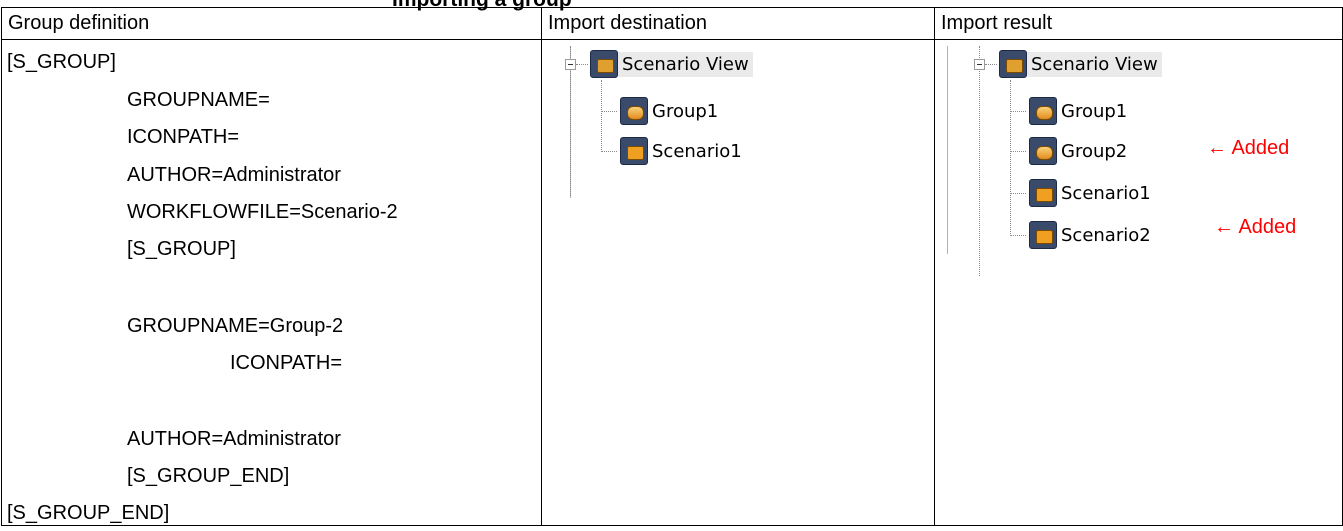  Describe the element at coordinates (235, 326) in the screenshot. I see `definition-line: GROUPNAME=Group-2` at that location.